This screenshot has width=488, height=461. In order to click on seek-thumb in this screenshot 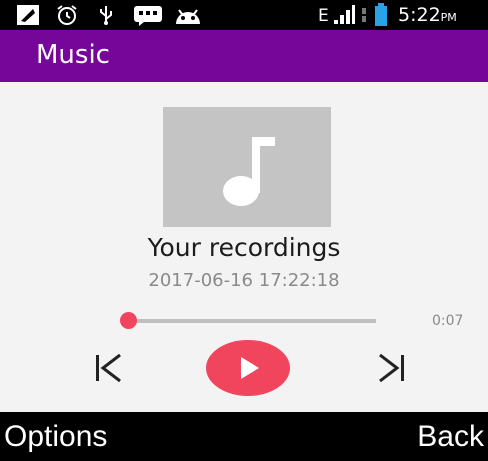, I will do `click(128, 320)`.